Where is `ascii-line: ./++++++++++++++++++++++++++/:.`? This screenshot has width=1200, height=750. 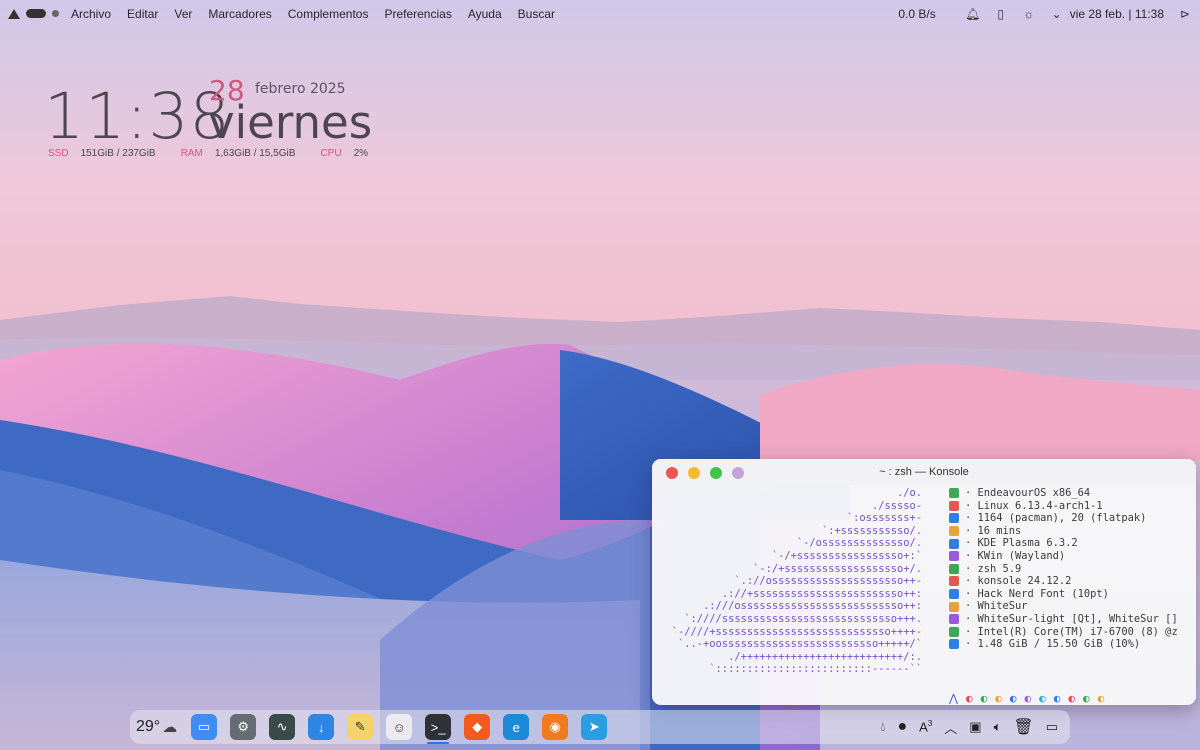 ascii-line: ./++++++++++++++++++++++++++/:. is located at coordinates (825, 656).